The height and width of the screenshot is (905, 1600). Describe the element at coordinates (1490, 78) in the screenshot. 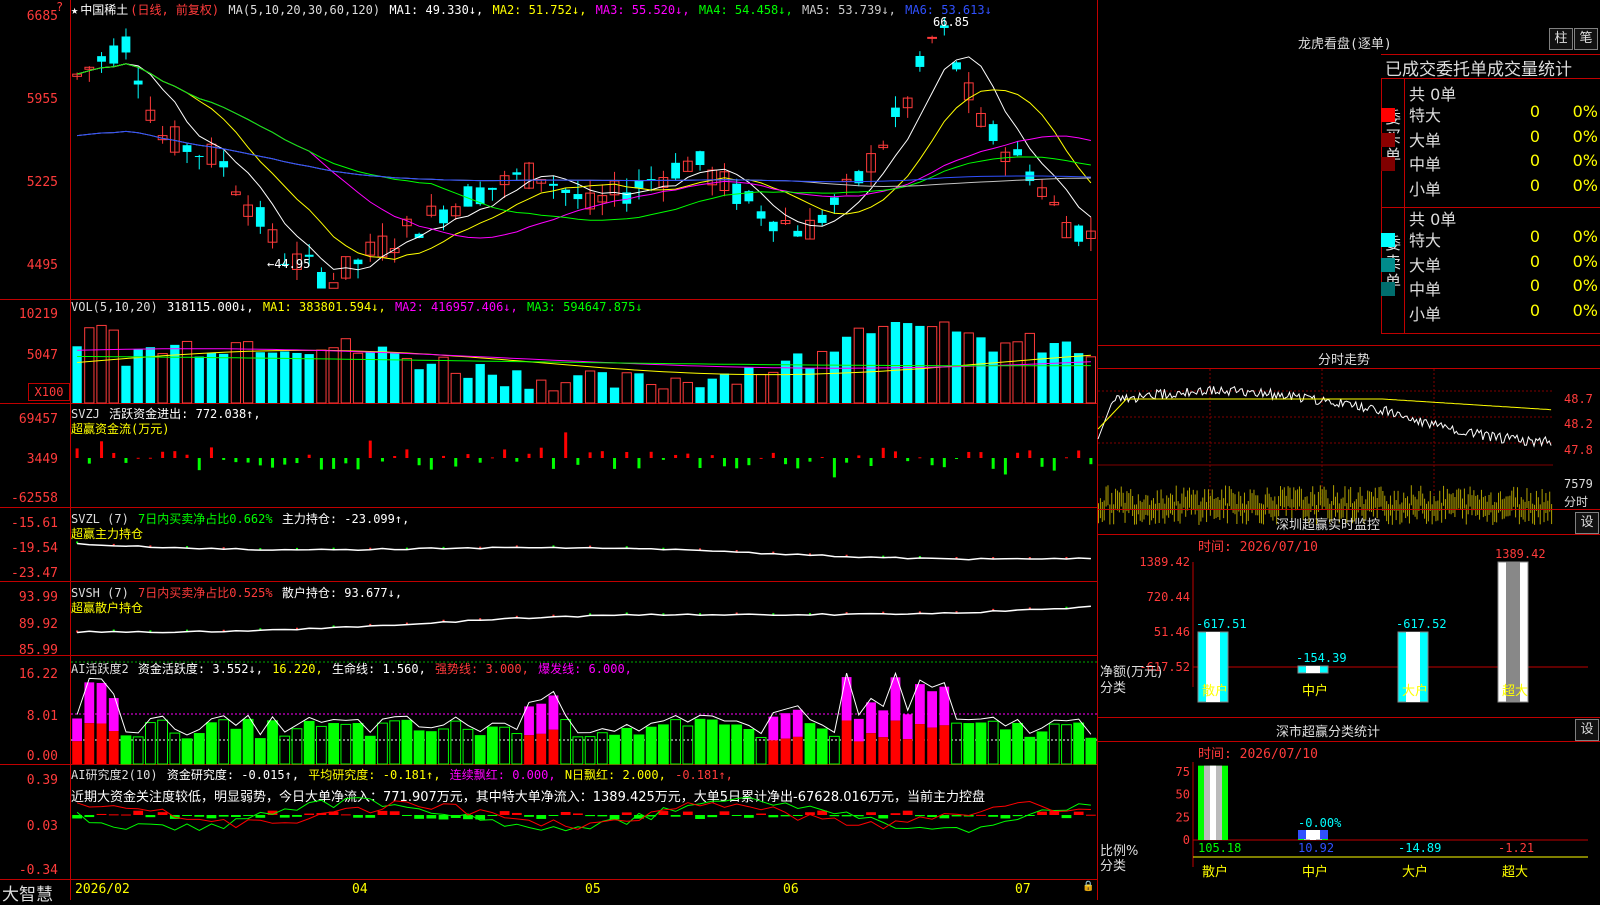

I see `lhkp-divider` at that location.